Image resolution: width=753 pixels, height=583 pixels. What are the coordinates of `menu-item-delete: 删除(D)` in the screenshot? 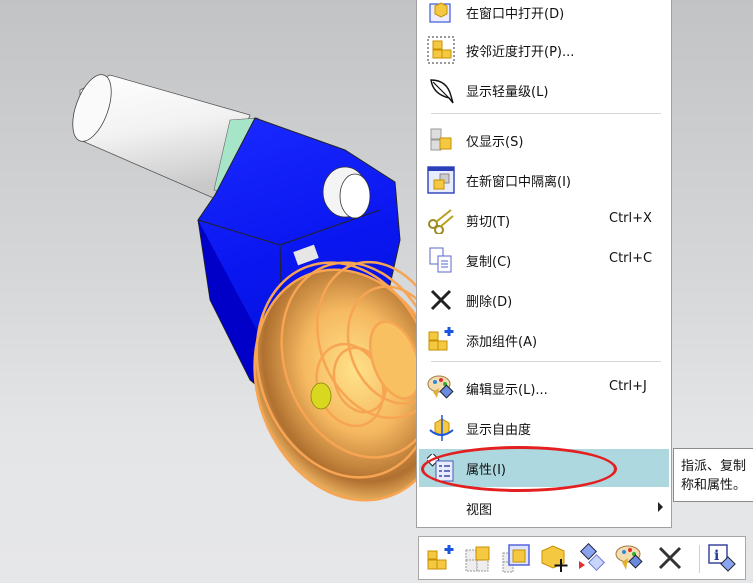 It's located at (544, 300).